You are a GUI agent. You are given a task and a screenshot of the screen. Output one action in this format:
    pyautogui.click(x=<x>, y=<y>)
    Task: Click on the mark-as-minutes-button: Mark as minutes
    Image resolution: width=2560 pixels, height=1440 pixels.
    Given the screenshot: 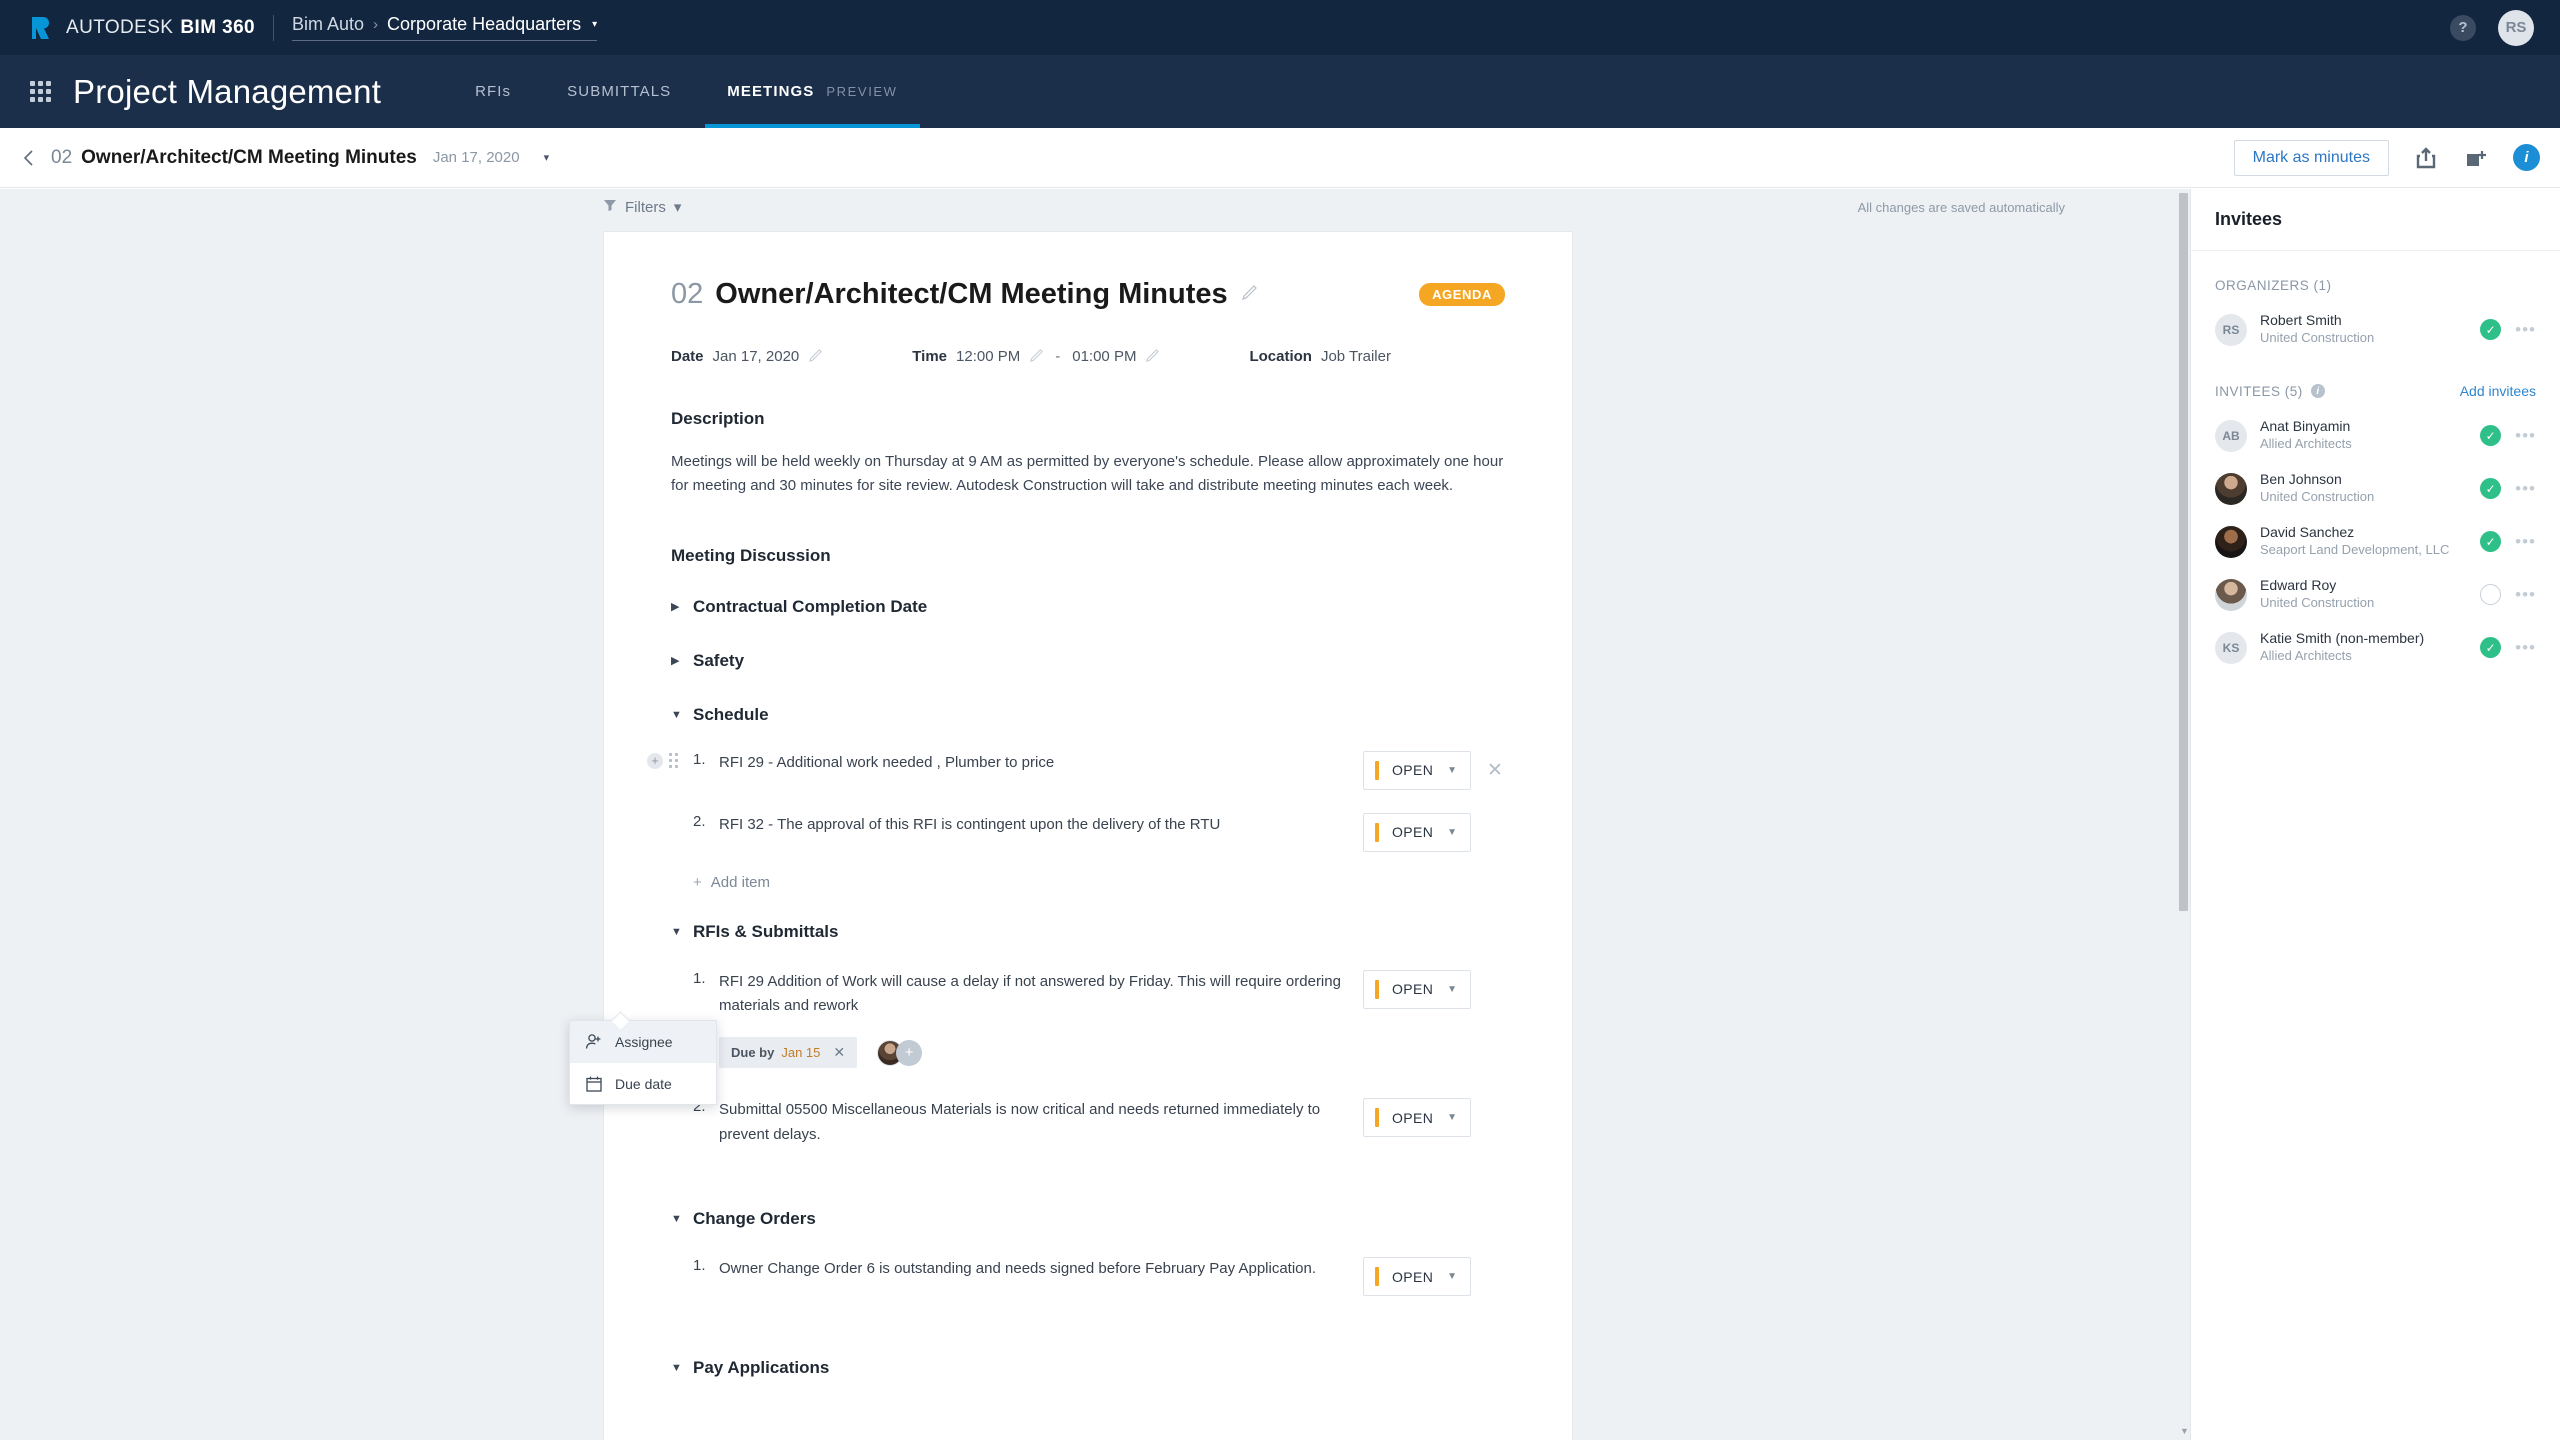 What is the action you would take?
    pyautogui.click(x=2311, y=157)
    